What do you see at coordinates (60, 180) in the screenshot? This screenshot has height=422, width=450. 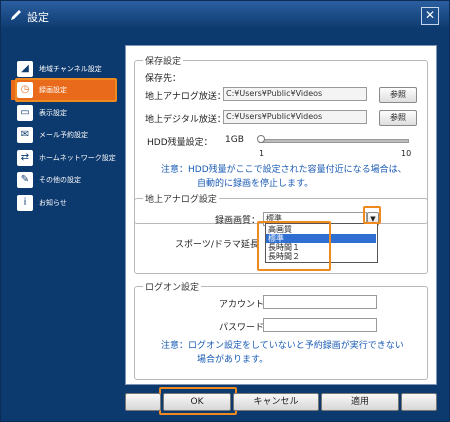 I see `sidebar-item-label: その他の設定` at bounding box center [60, 180].